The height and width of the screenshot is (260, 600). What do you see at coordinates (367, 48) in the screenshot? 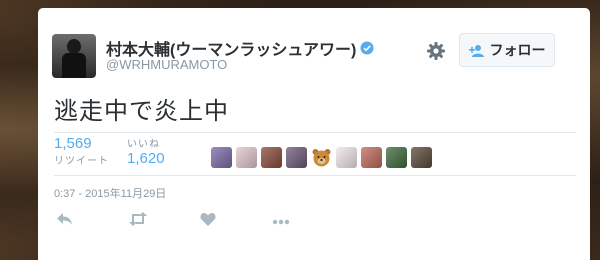
I see `verified-badge-icon` at bounding box center [367, 48].